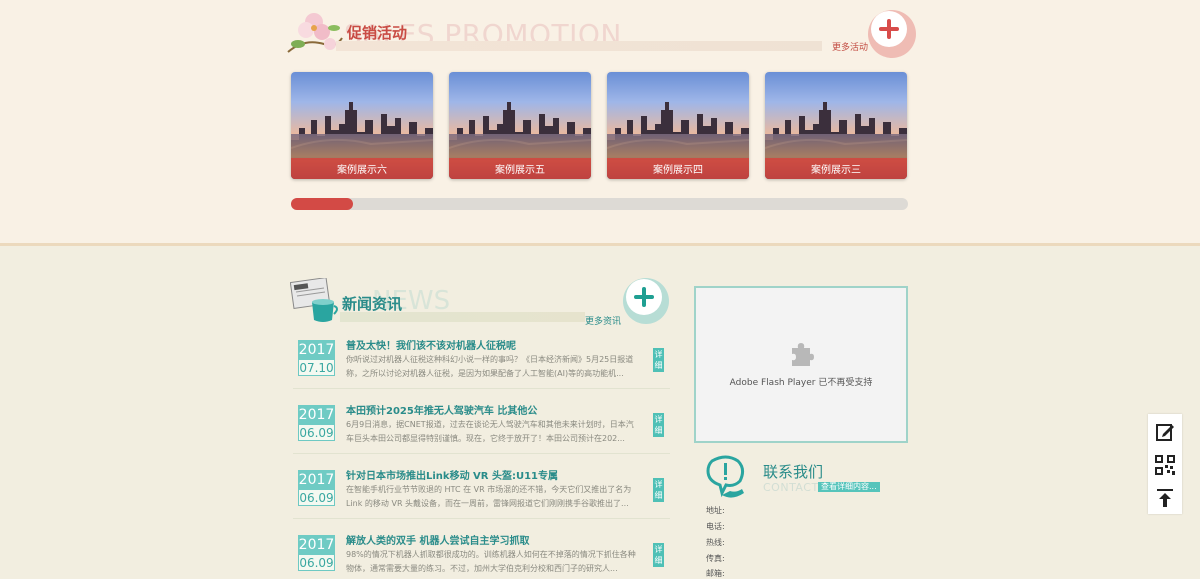  I want to click on card-caption: 案例展示五, so click(520, 170).